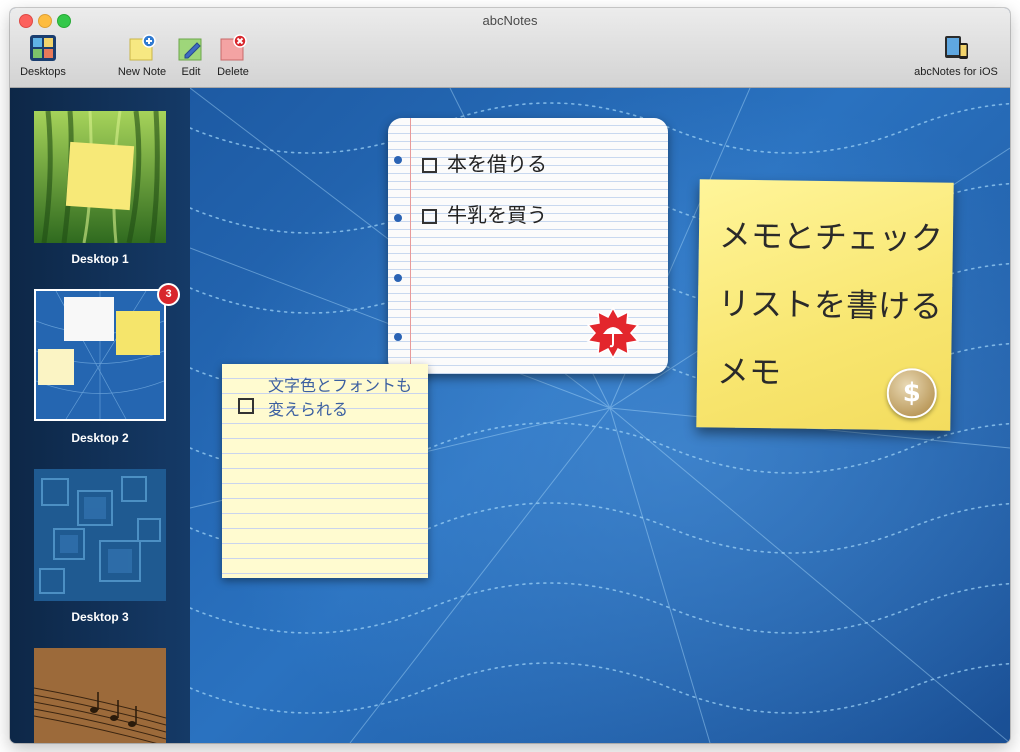  What do you see at coordinates (510, 20) in the screenshot?
I see `window-title: abcNotes` at bounding box center [510, 20].